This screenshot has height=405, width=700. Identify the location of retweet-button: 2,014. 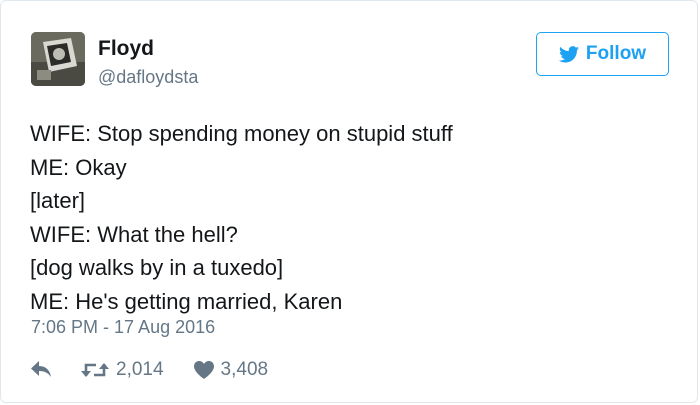
(122, 370).